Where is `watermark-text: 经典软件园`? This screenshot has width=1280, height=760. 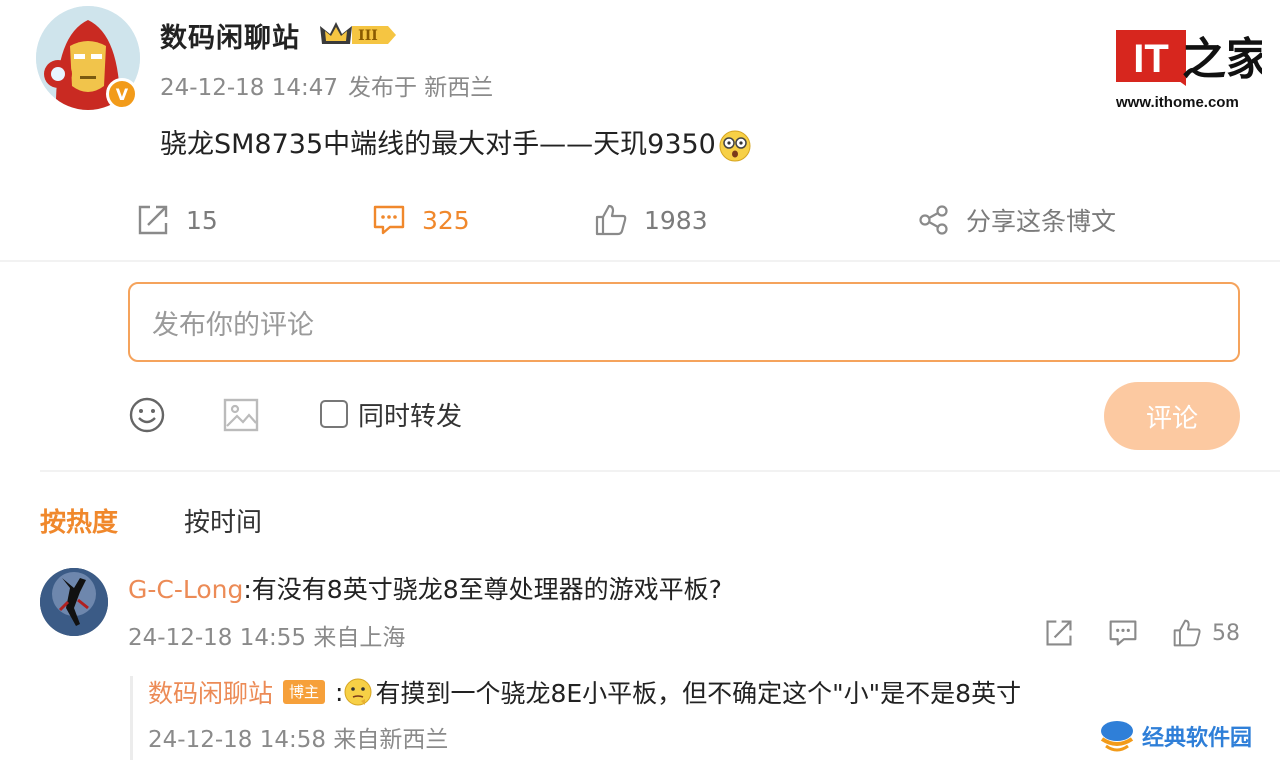
watermark-text: 经典软件园 is located at coordinates (1197, 738).